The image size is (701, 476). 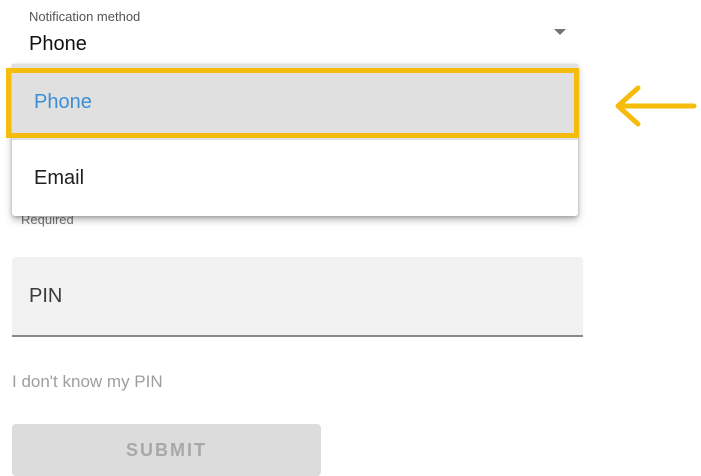 I want to click on menu-option-email: Email, so click(x=295, y=178).